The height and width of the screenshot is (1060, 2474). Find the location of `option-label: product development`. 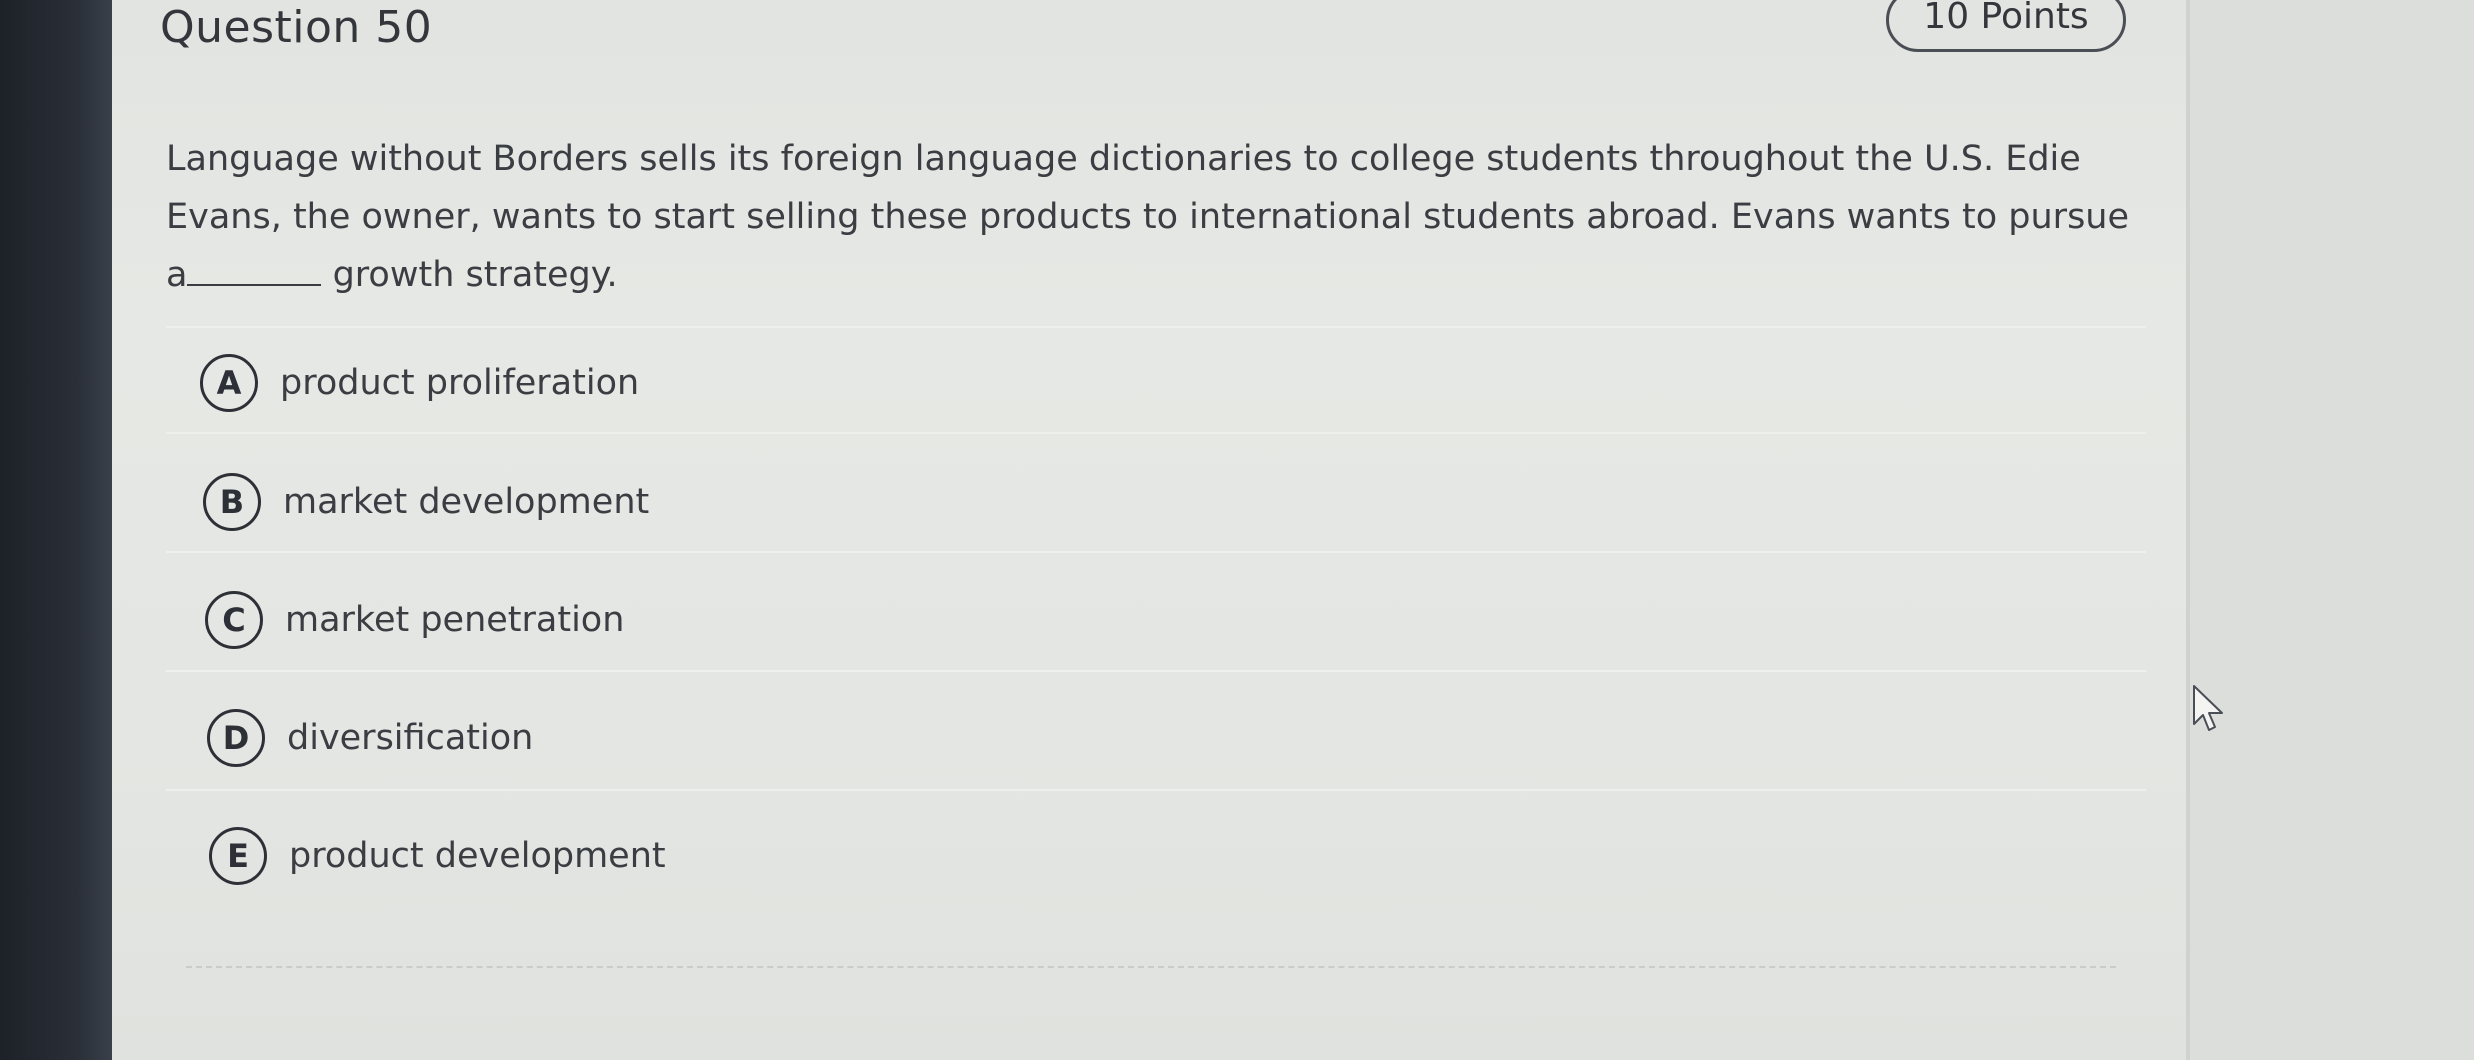

option-label: product development is located at coordinates (477, 856).